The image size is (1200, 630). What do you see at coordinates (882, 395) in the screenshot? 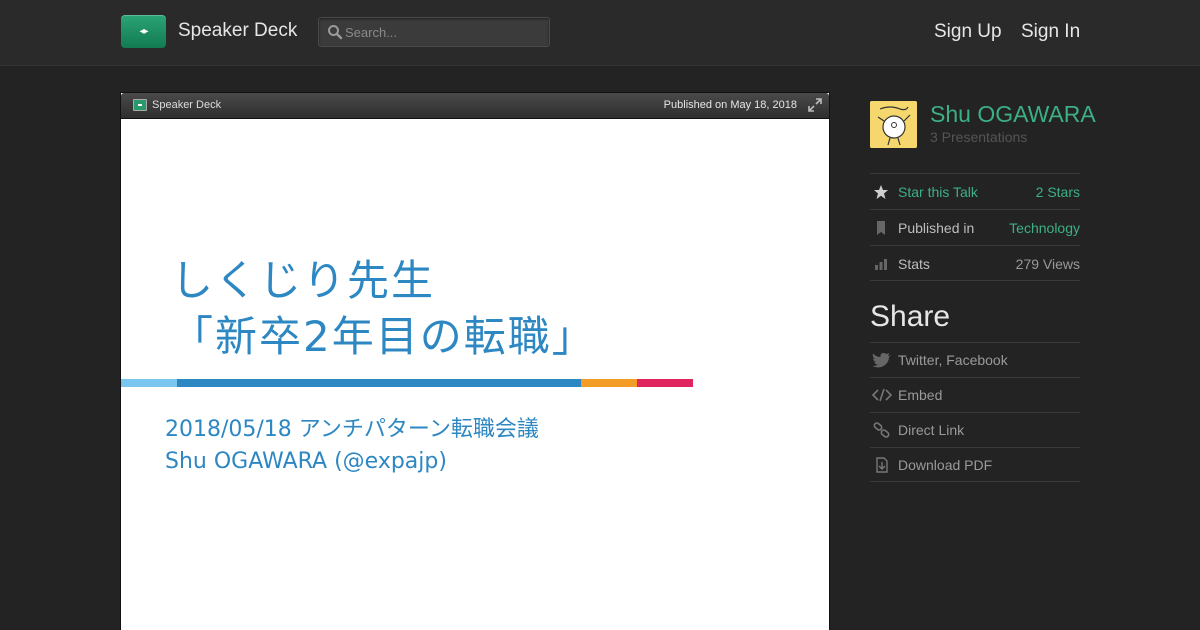
I see `code-icon` at bounding box center [882, 395].